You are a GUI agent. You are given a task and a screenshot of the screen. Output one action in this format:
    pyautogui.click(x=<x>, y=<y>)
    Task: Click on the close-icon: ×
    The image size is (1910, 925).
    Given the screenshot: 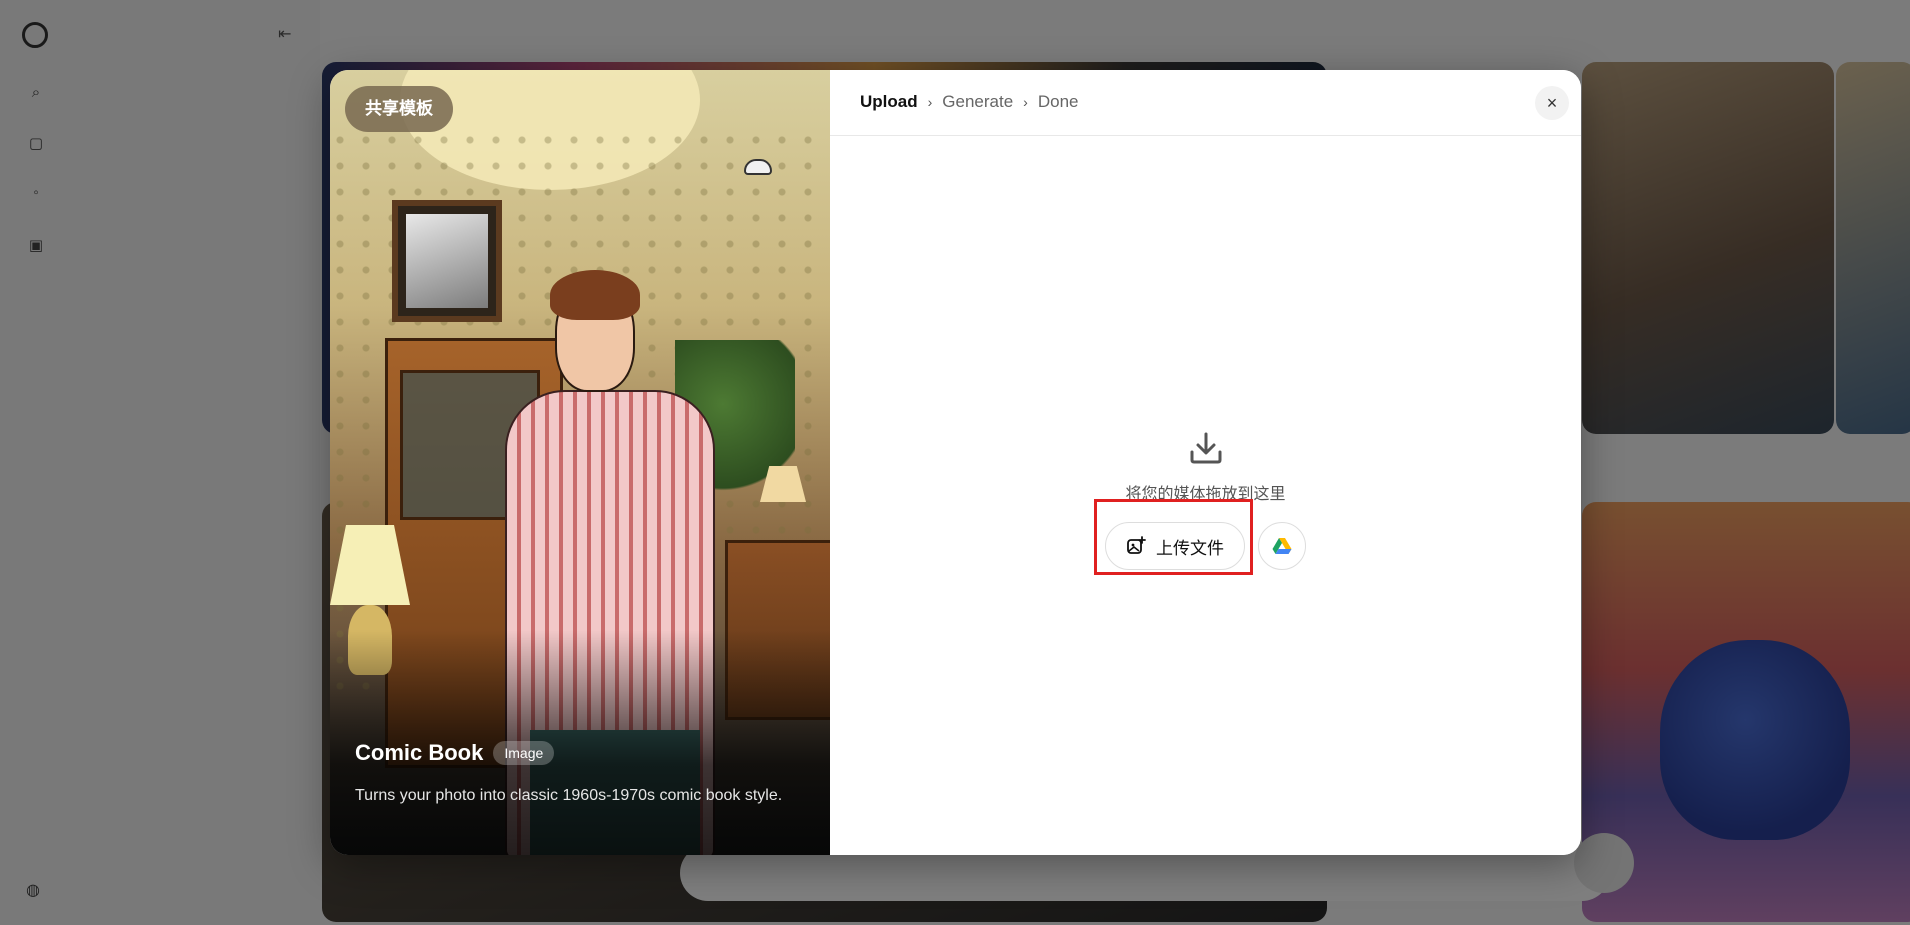 What is the action you would take?
    pyautogui.click(x=1552, y=103)
    